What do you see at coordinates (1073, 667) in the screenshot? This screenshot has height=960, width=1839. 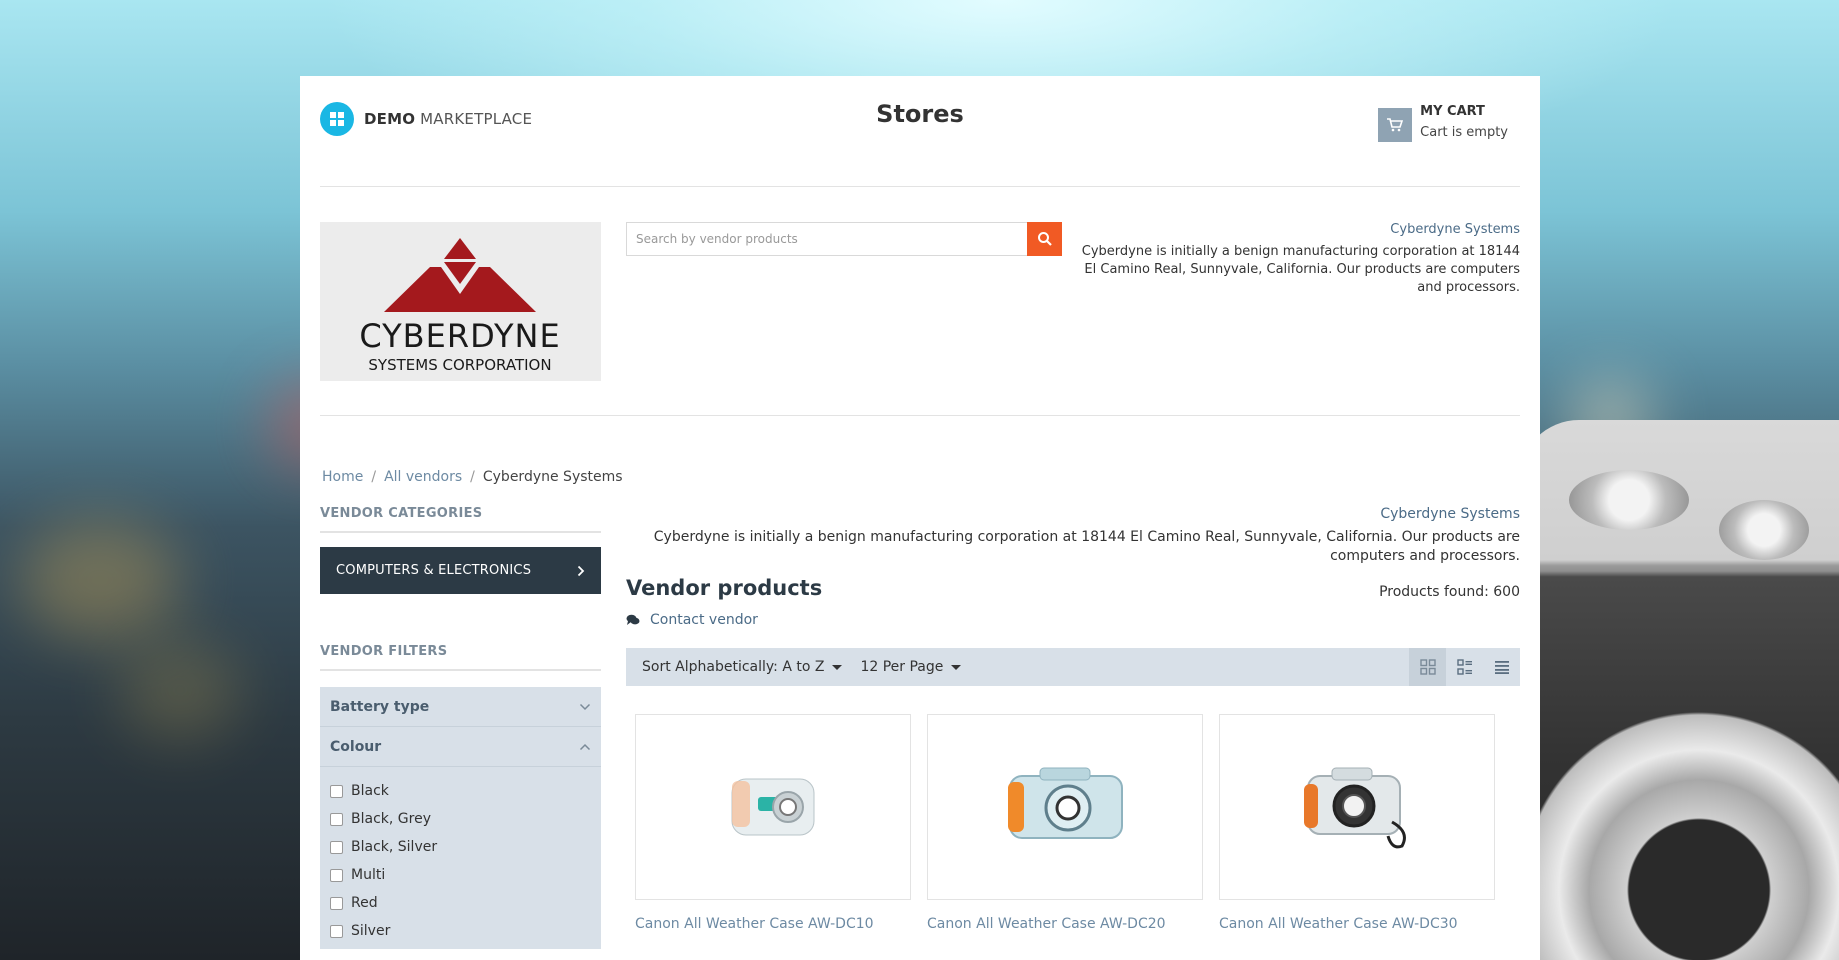 I see `sort-toolbar: Sort Alphabetically: A to Z 12 Per Page` at bounding box center [1073, 667].